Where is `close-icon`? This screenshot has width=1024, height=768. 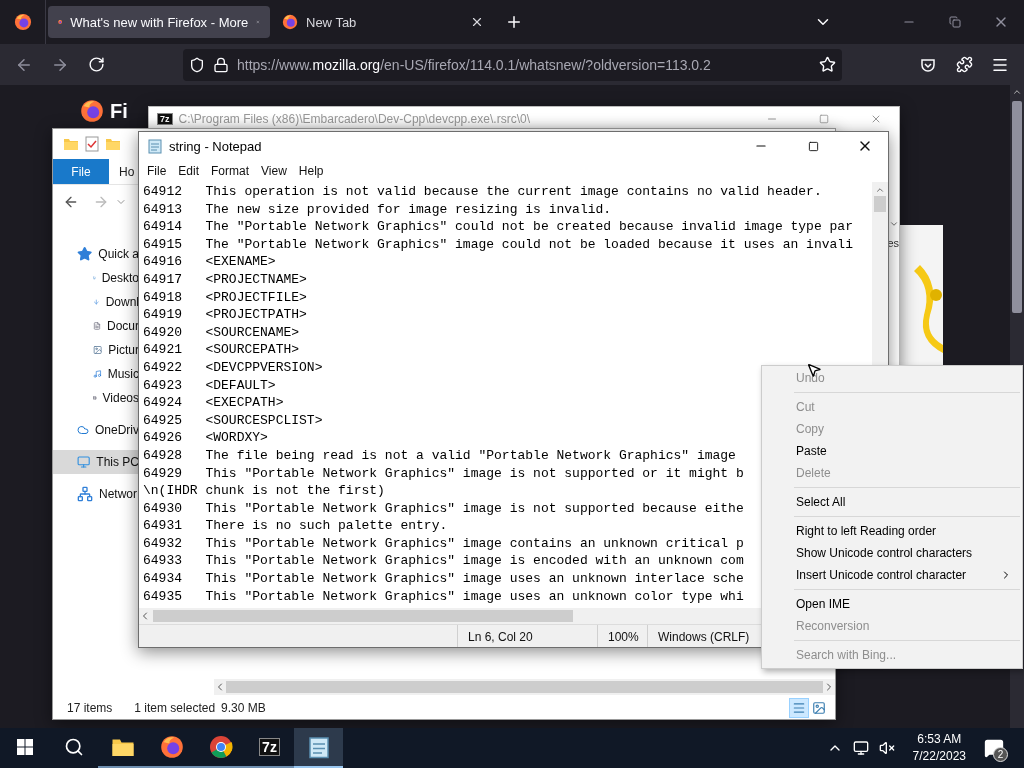 close-icon is located at coordinates (477, 22).